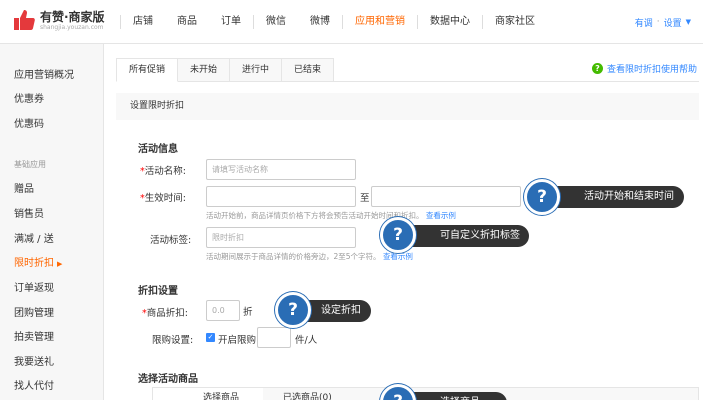 The height and width of the screenshot is (400, 703). I want to click on sidebar-item-overview: 应用营销概况, so click(44, 73).